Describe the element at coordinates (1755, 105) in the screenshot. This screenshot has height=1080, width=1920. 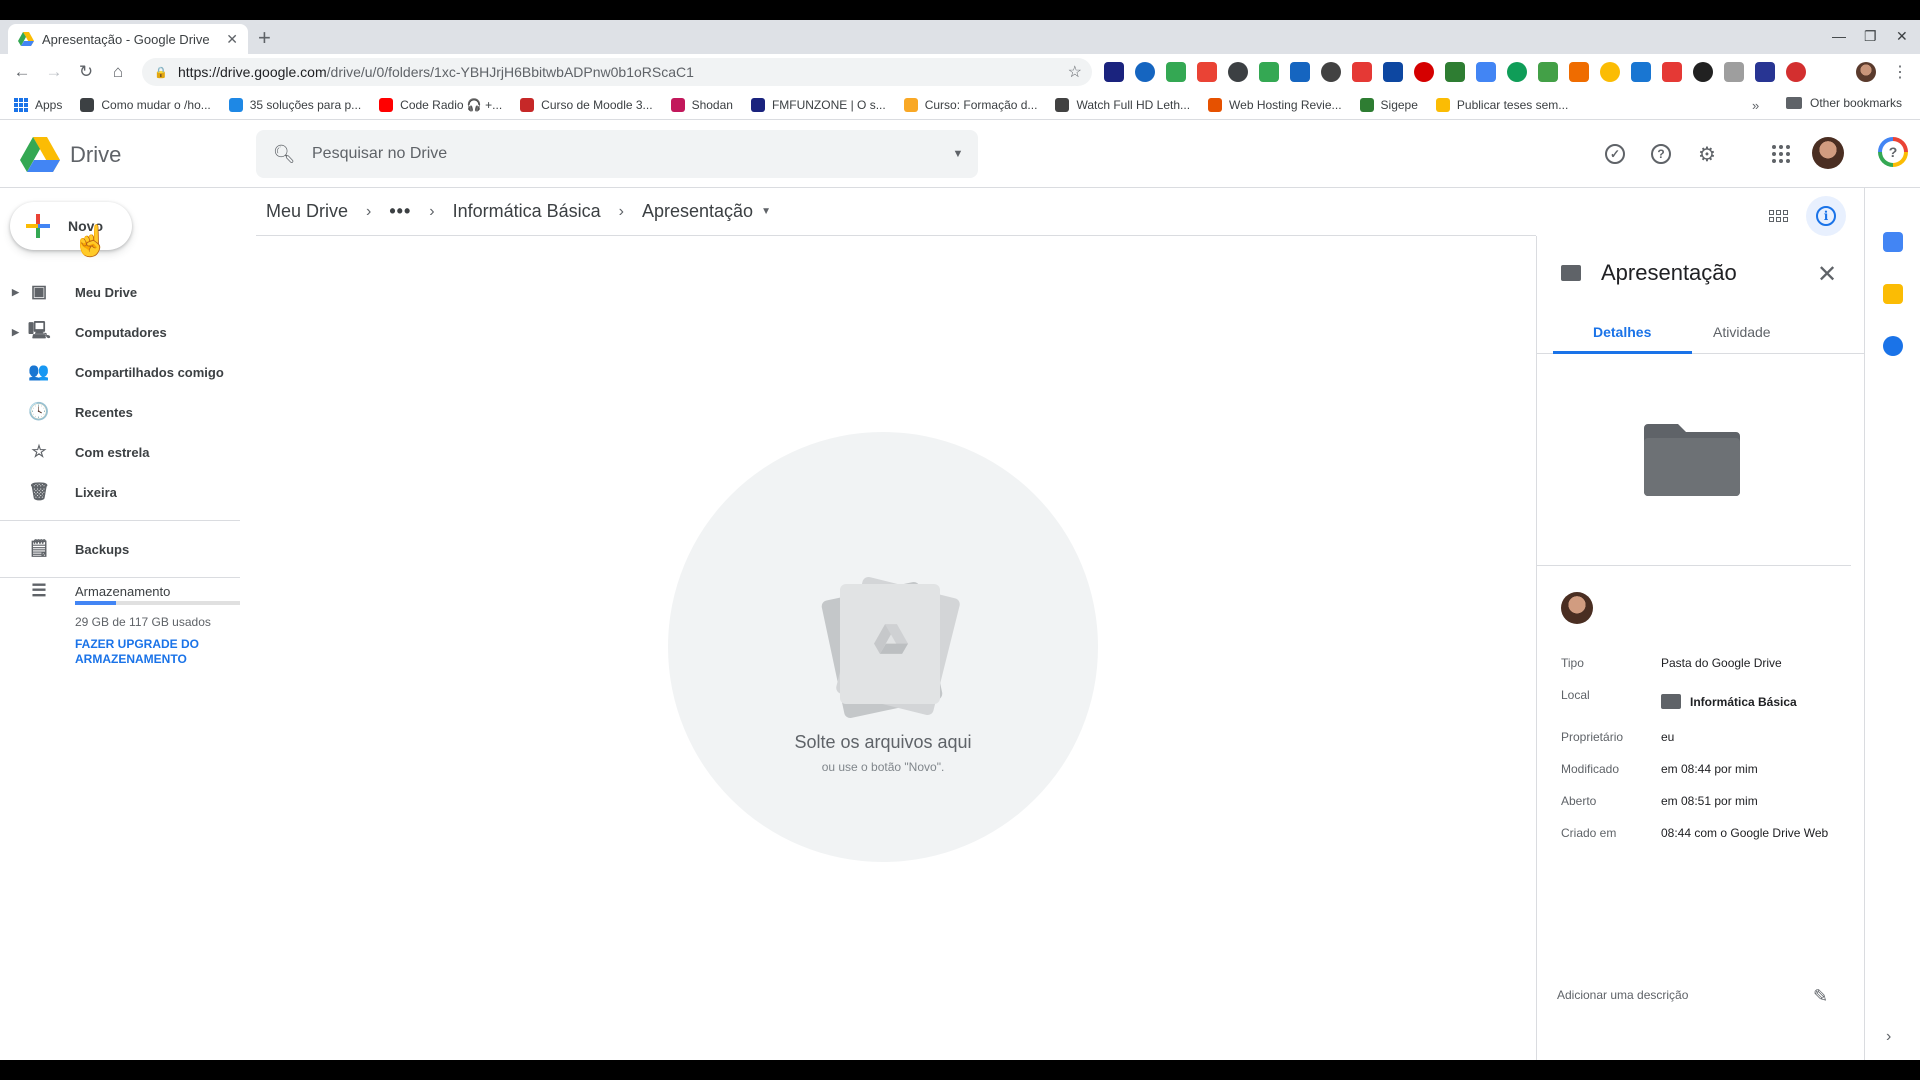
I see `bookmarks-overflow-icon: »` at that location.